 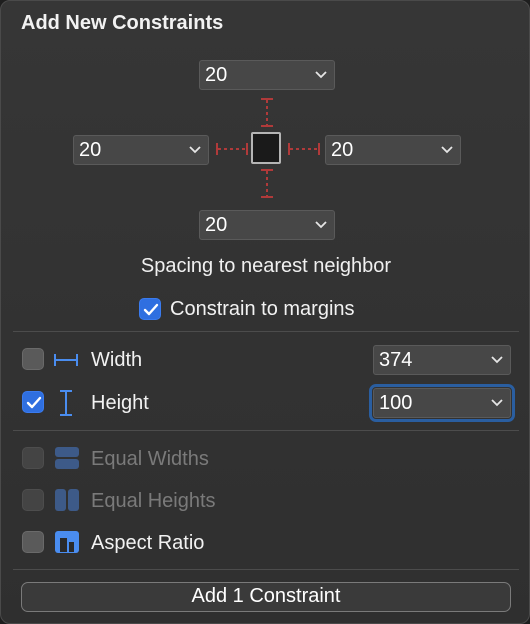 I want to click on left-strut-icon, so click(x=232, y=149).